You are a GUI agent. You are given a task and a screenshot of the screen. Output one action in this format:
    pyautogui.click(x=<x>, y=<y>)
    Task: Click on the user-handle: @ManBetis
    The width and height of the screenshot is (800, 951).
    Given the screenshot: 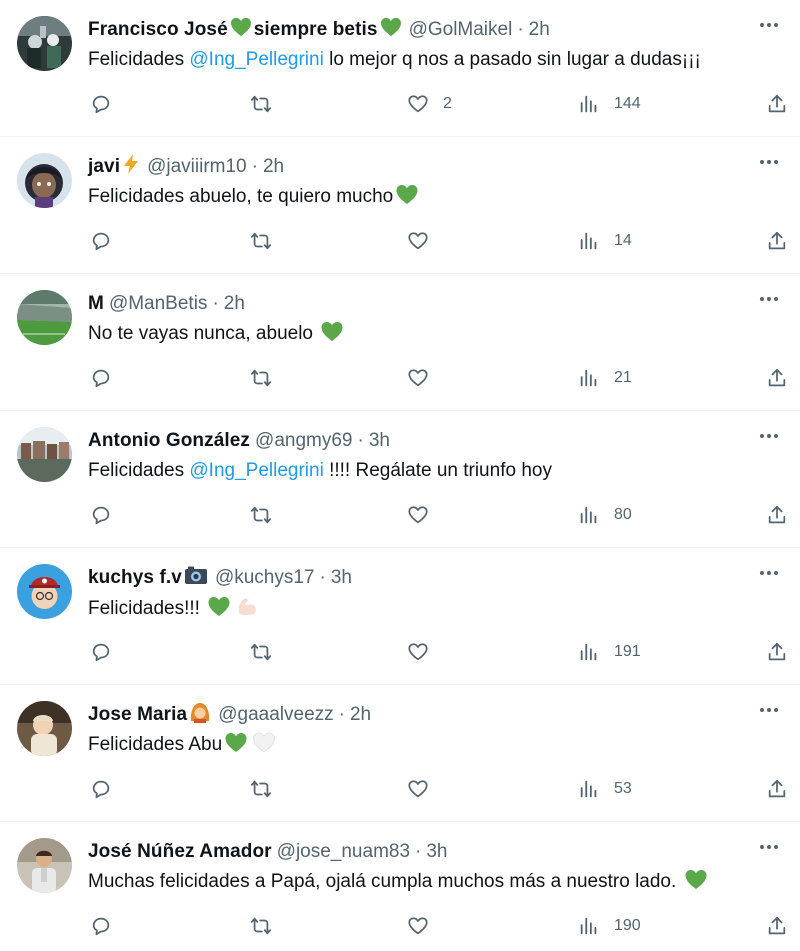 What is the action you would take?
    pyautogui.click(x=158, y=304)
    